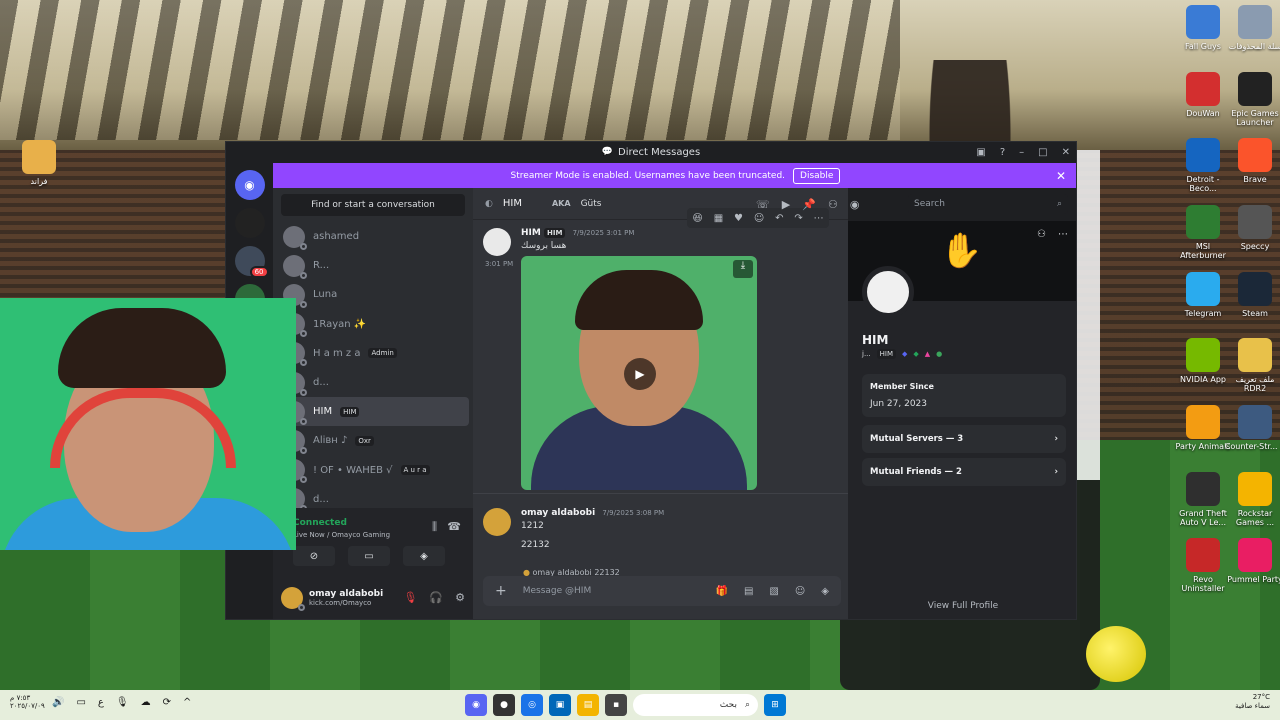  I want to click on close-icon: ✕, so click(1061, 176).